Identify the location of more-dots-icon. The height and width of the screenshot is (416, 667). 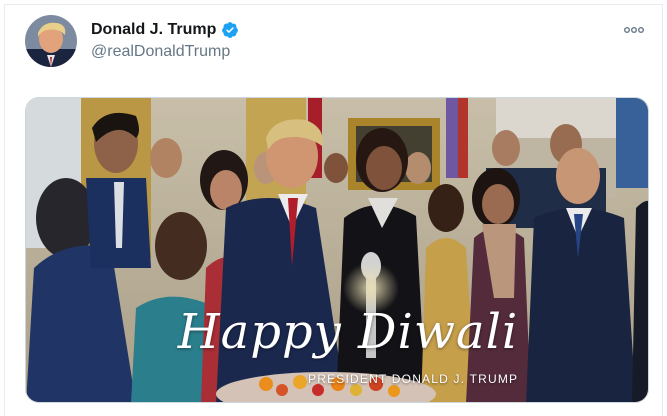
(634, 30).